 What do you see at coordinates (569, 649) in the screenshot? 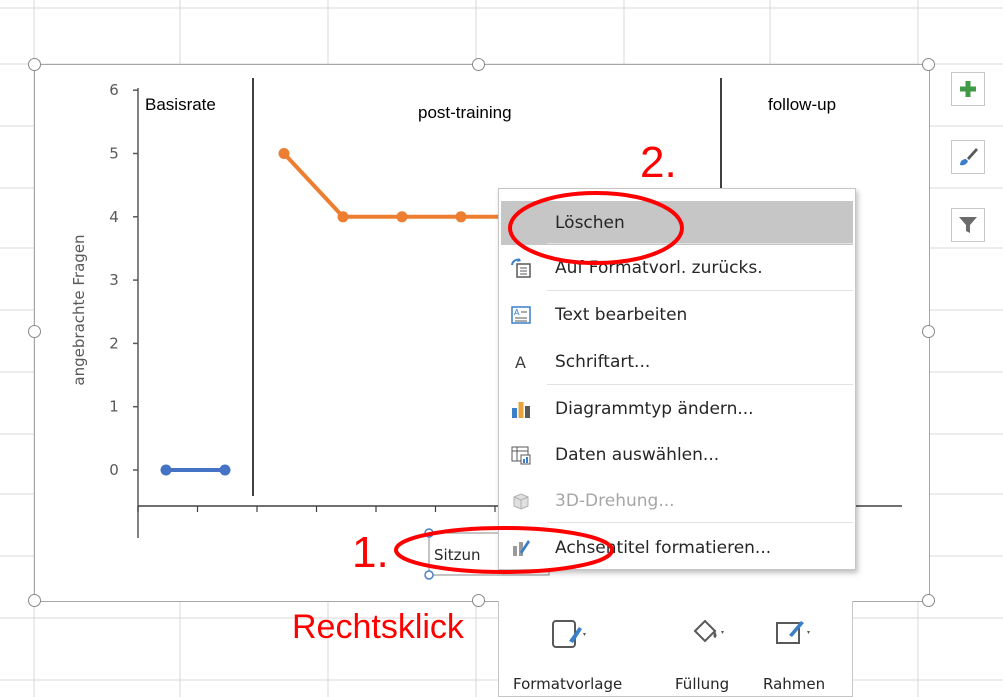
I see `format-style-button: Formatvorlage` at bounding box center [569, 649].